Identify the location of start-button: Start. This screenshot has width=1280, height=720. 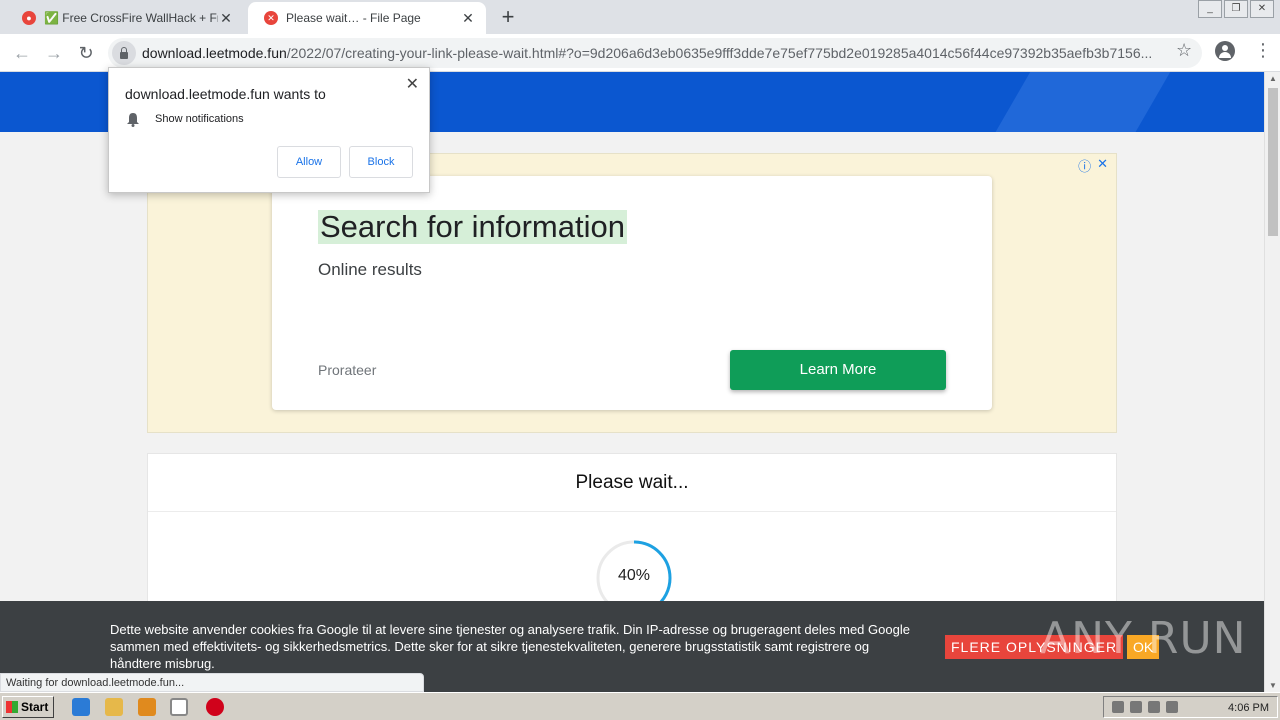
(28, 707).